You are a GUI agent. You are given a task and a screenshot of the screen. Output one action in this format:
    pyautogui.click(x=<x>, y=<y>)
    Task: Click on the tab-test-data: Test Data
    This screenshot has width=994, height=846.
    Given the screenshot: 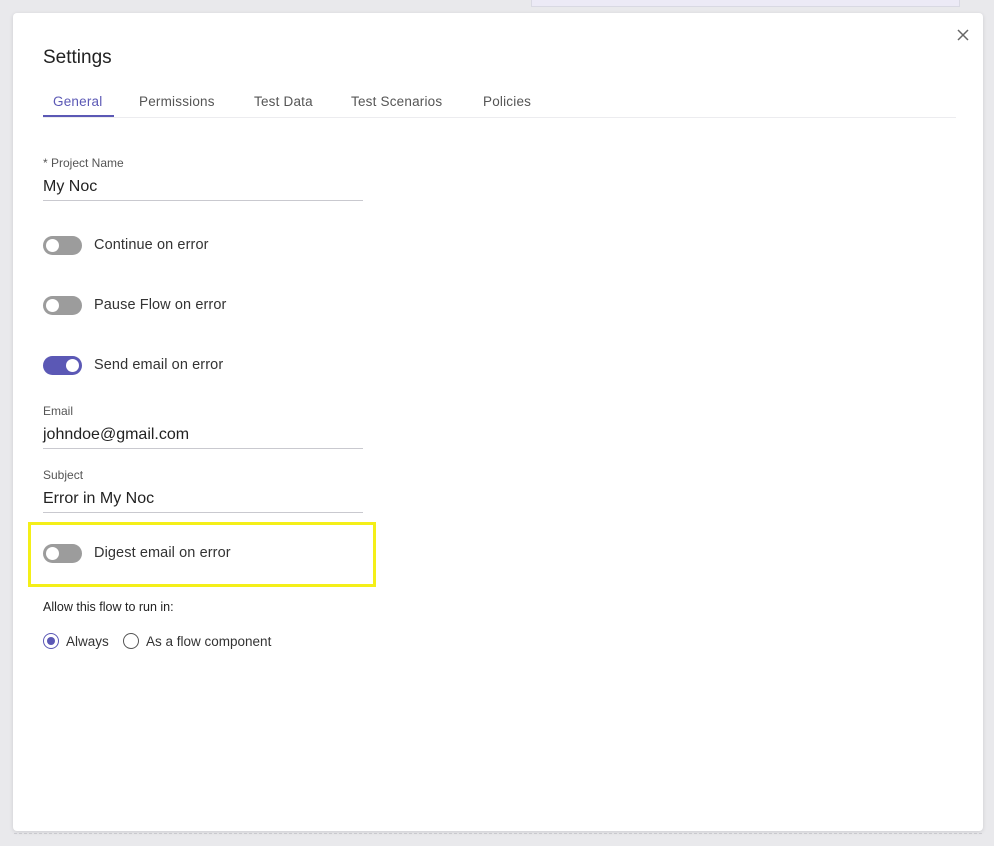 What is the action you would take?
    pyautogui.click(x=283, y=101)
    